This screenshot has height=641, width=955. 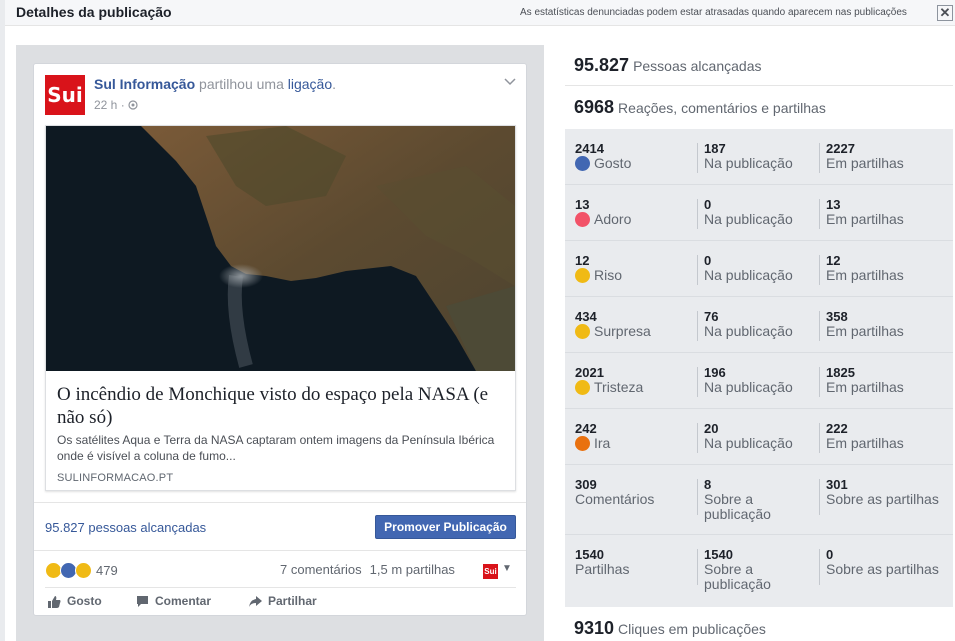 What do you see at coordinates (582, 387) in the screenshot?
I see `sad-icon` at bounding box center [582, 387].